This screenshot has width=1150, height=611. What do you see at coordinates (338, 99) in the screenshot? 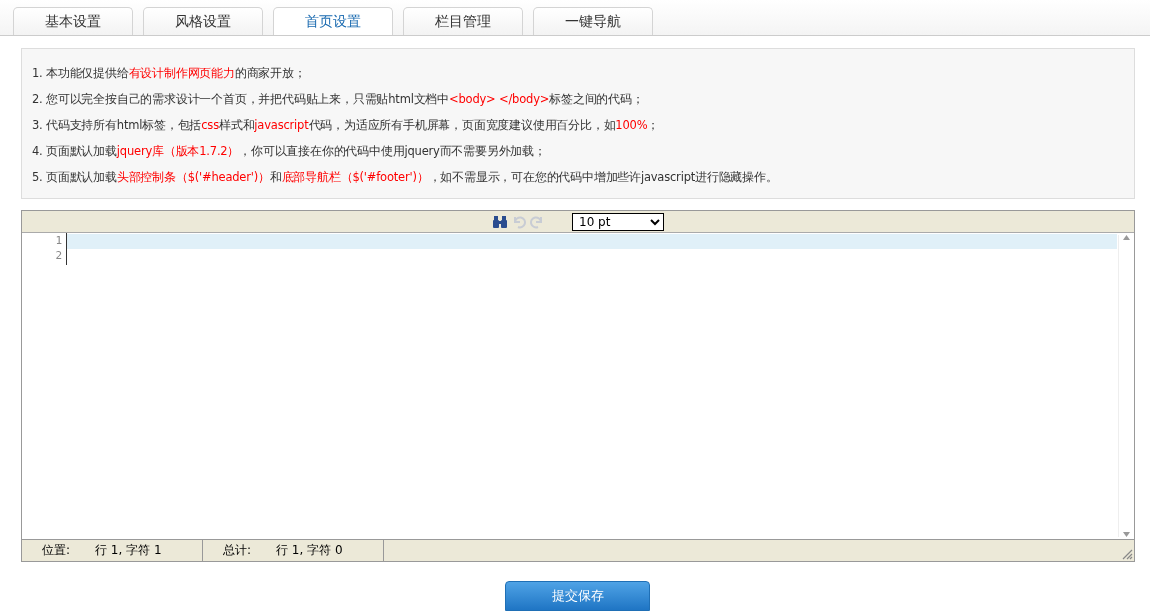
I see `note-text: 2. 您可以完全按自己的需求设计一个首页，并把代码贴上来，只需贴html文档中<body> </body>标签之间的代码；` at bounding box center [338, 99].